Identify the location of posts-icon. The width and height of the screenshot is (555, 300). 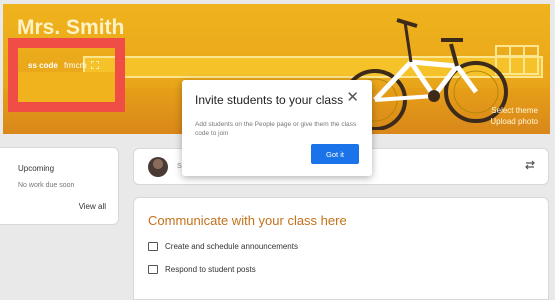
(153, 269).